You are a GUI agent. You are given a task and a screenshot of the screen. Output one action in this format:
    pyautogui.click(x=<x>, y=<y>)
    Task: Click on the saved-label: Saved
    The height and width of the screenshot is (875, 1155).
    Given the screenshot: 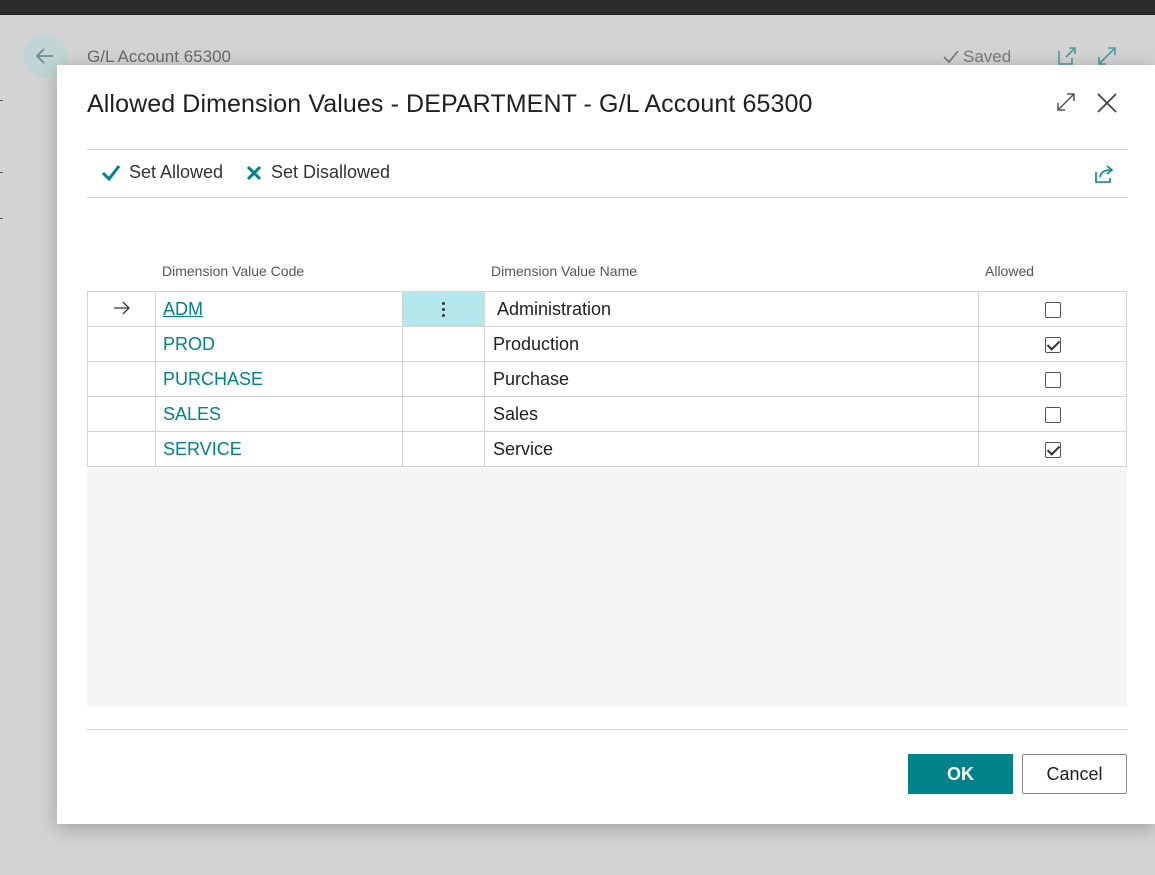 What is the action you would take?
    pyautogui.click(x=987, y=56)
    